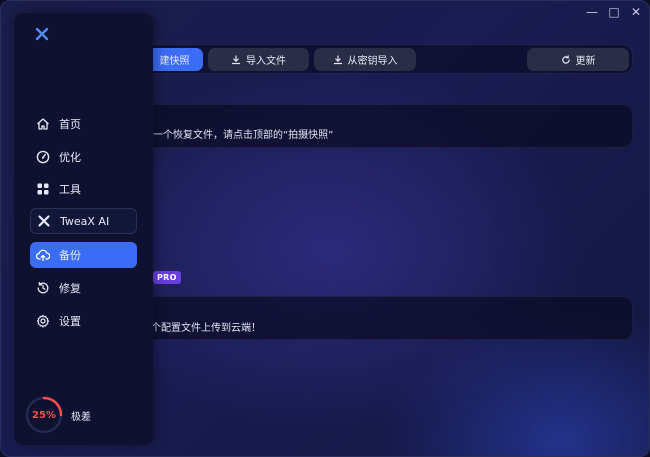  I want to click on history-icon, so click(43, 287).